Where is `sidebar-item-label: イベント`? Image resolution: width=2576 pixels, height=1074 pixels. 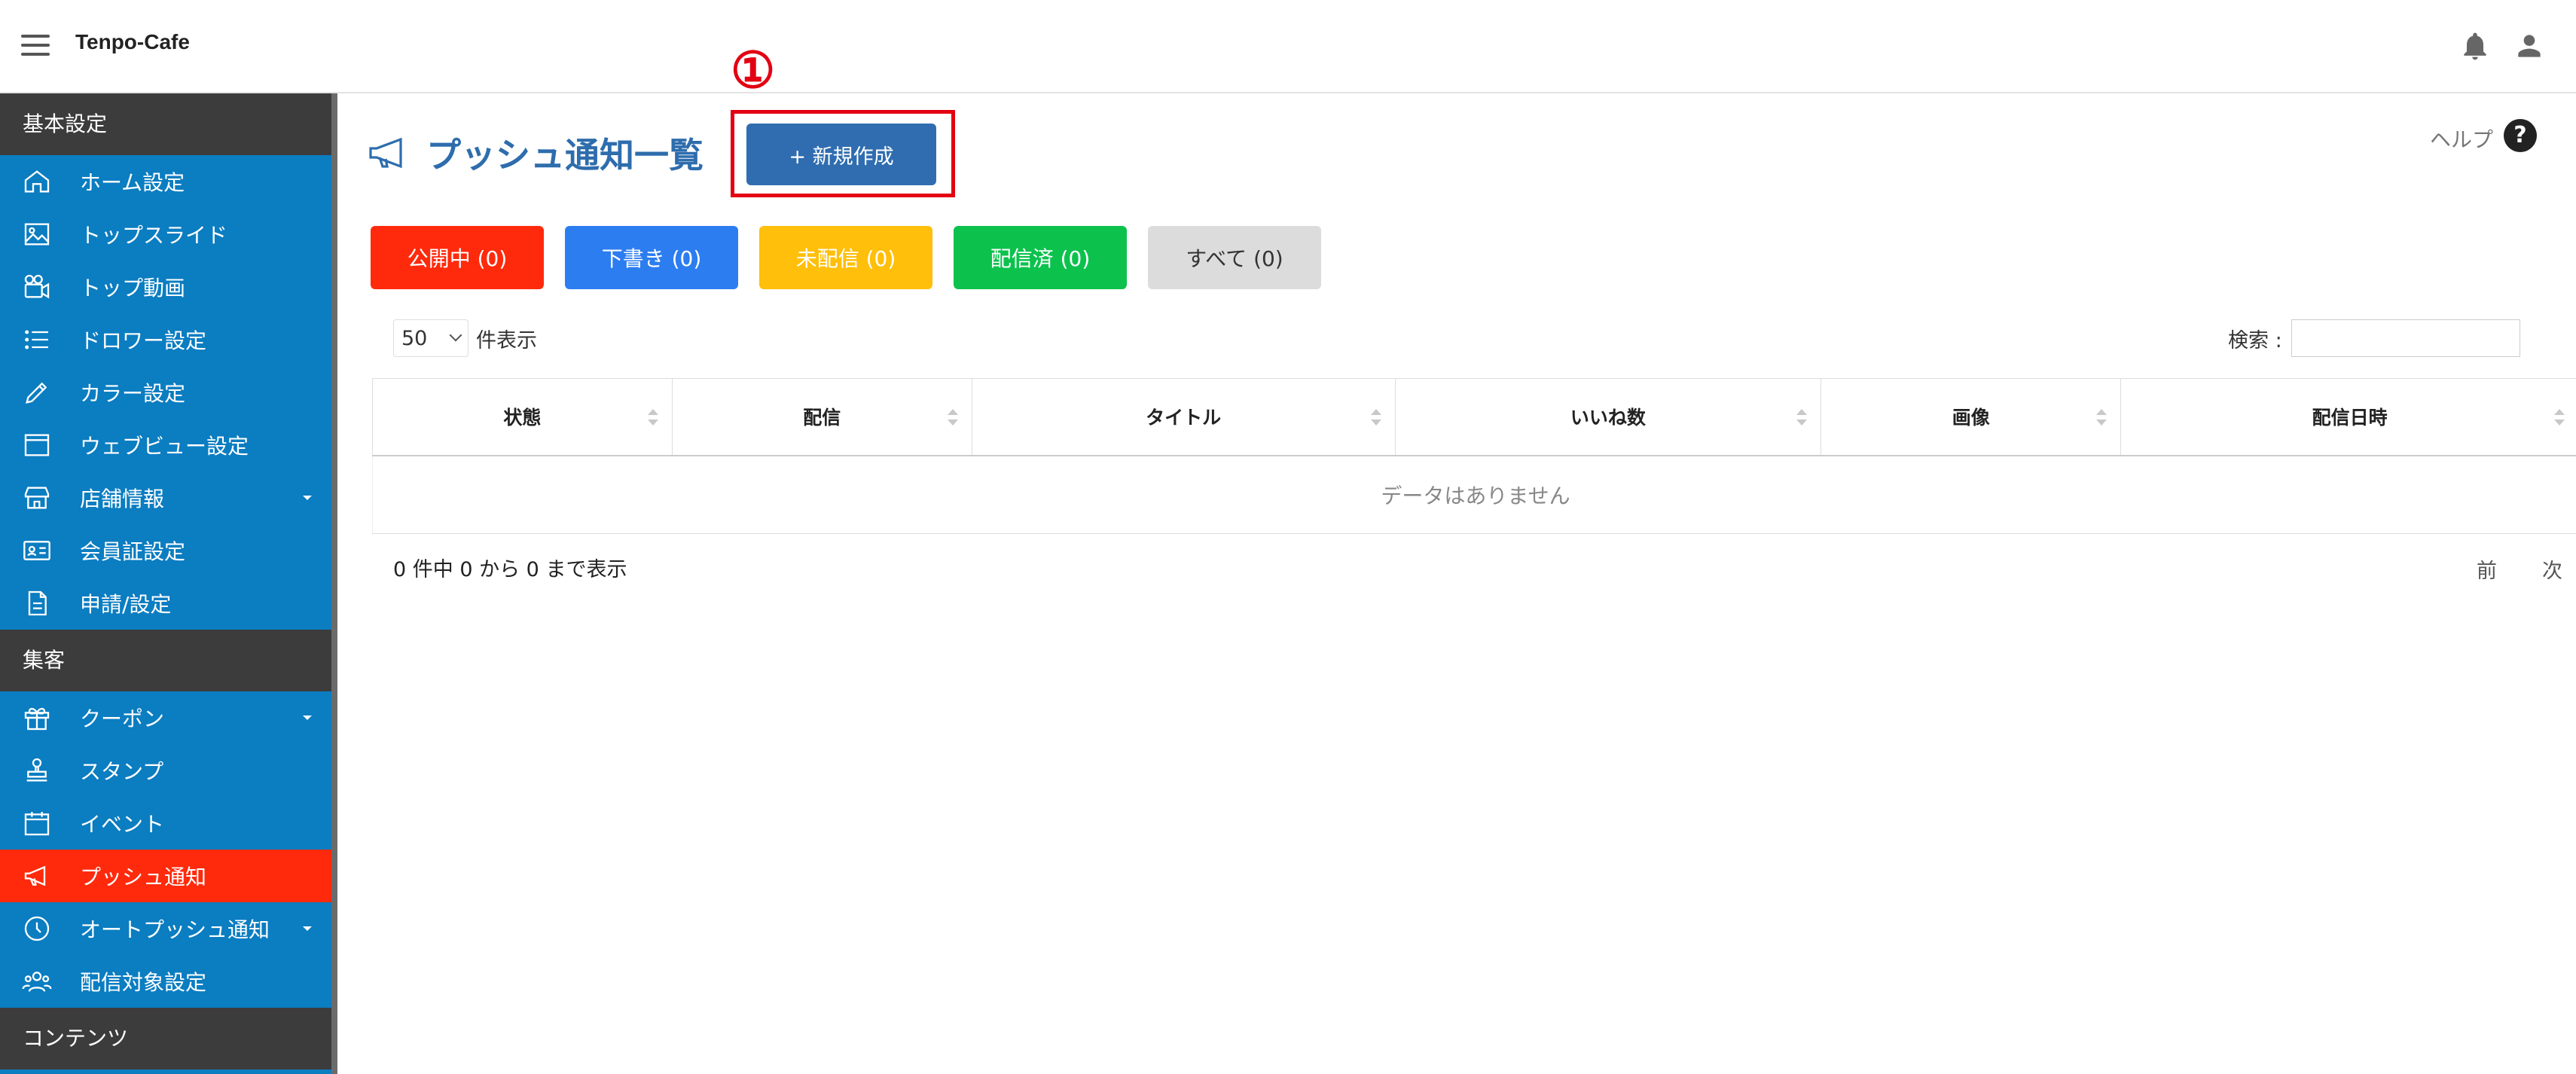
sidebar-item-label: イベント is located at coordinates (123, 824).